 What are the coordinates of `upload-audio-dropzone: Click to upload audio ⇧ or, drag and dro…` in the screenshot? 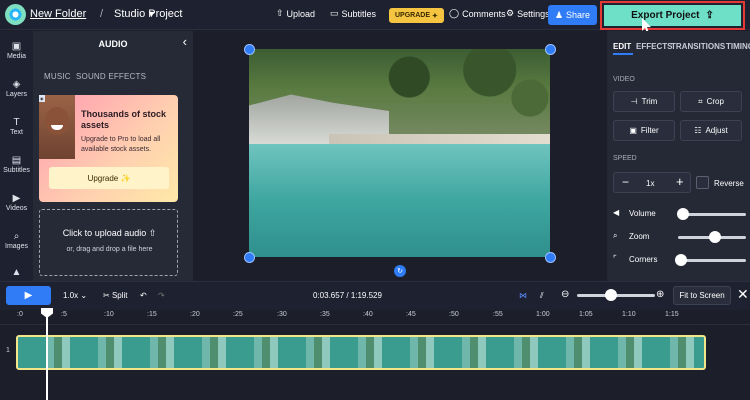 It's located at (108, 242).